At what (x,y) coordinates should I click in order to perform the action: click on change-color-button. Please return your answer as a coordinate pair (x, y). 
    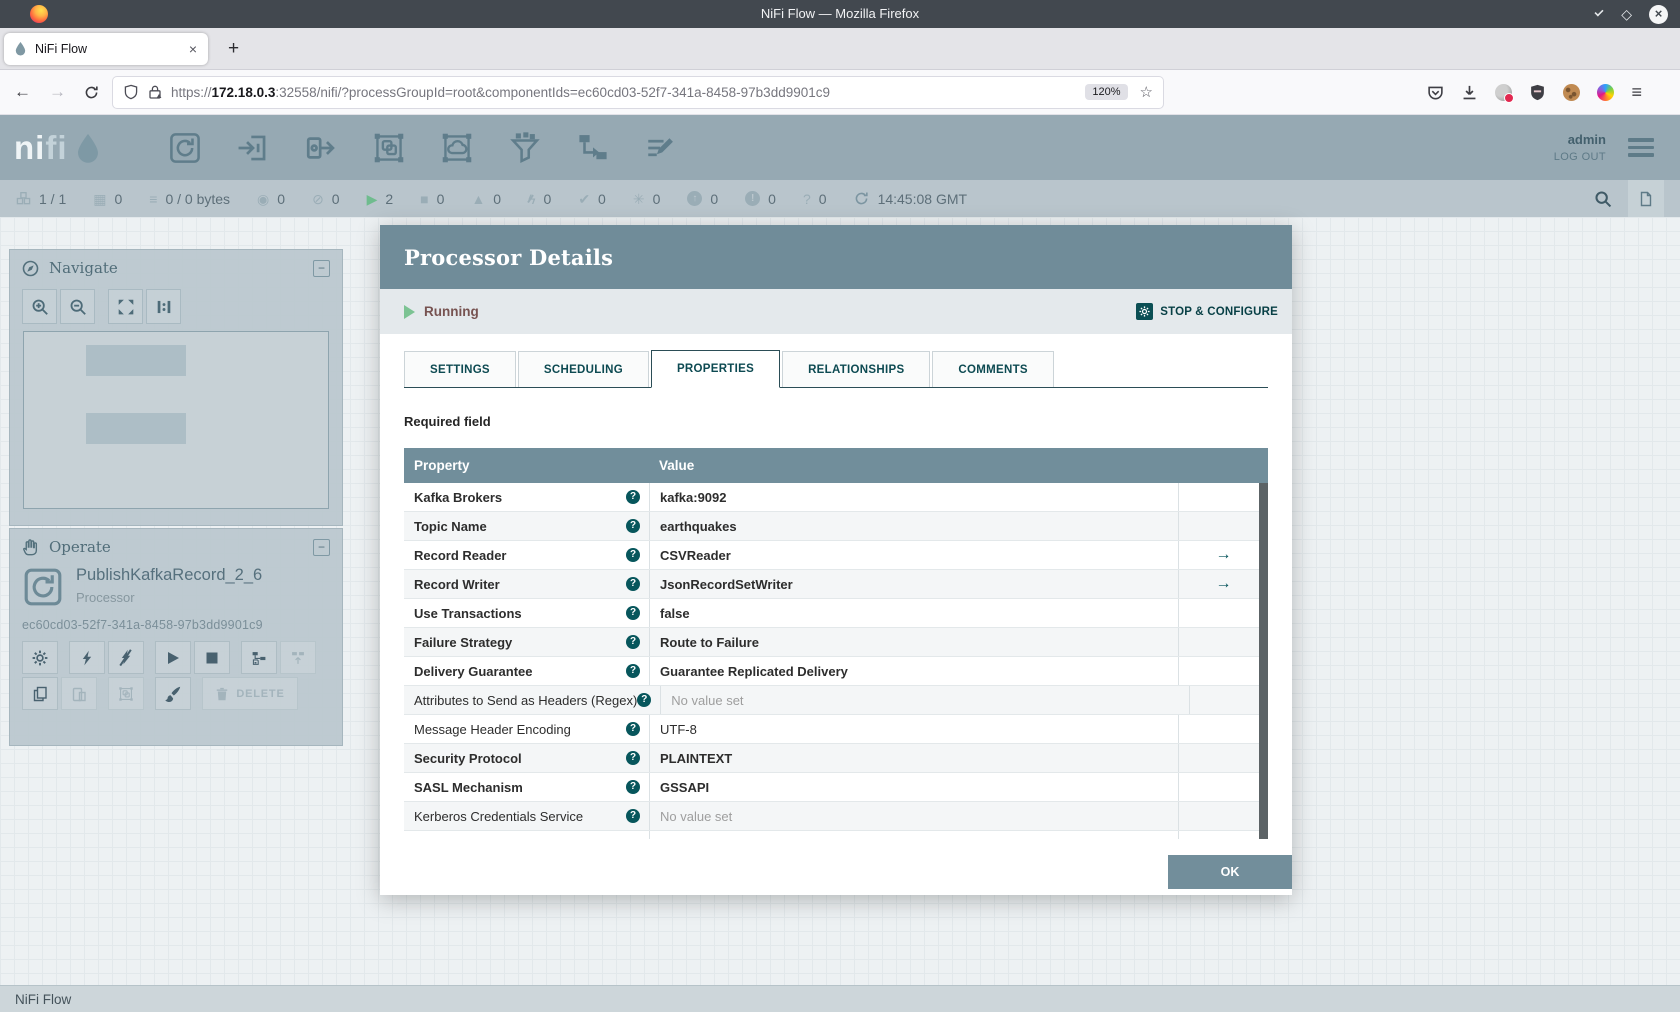
    Looking at the image, I should click on (173, 693).